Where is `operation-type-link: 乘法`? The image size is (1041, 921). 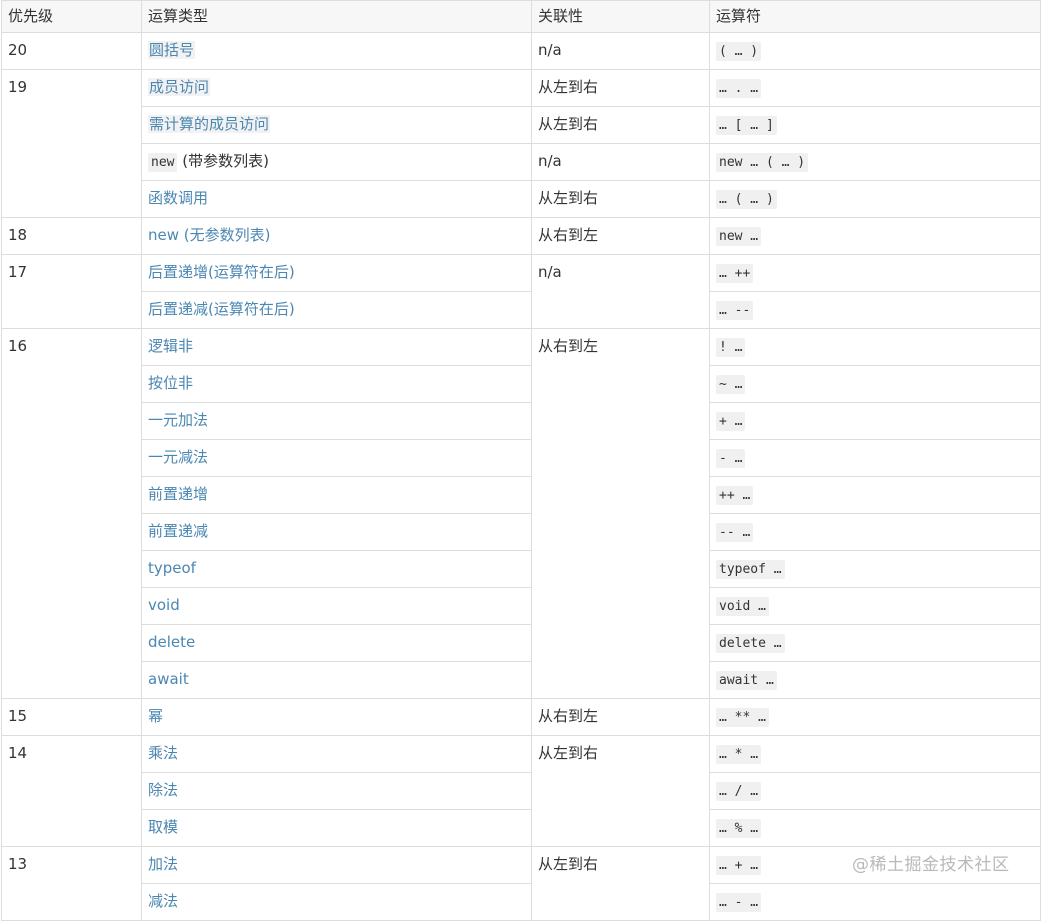 operation-type-link: 乘法 is located at coordinates (336, 754).